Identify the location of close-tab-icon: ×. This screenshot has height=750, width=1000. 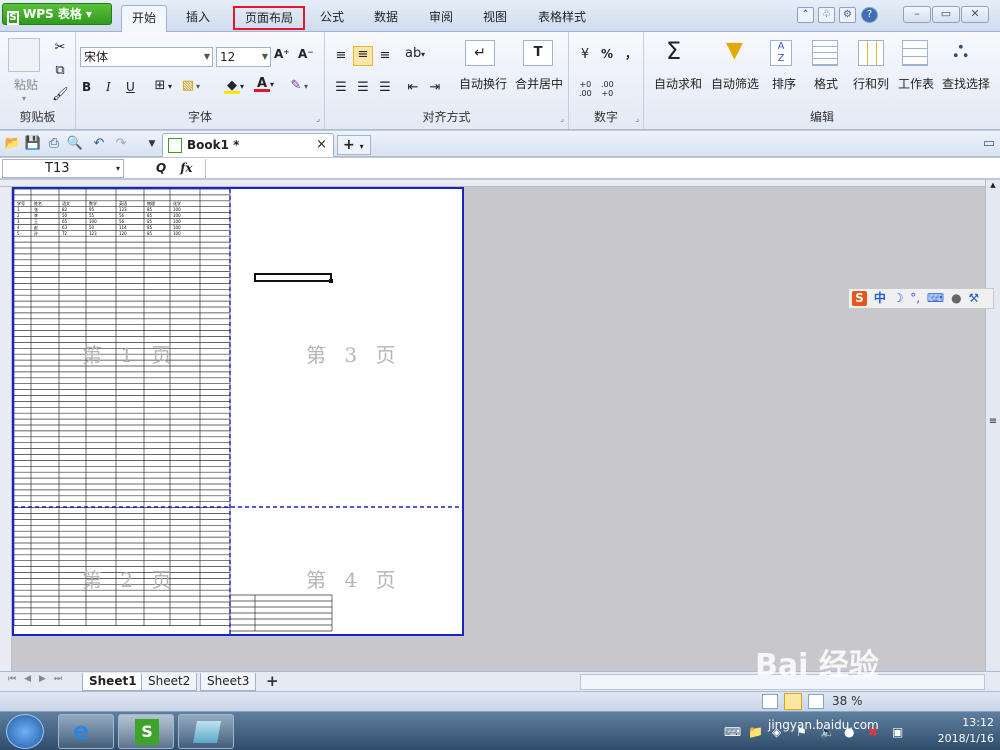
(321, 145).